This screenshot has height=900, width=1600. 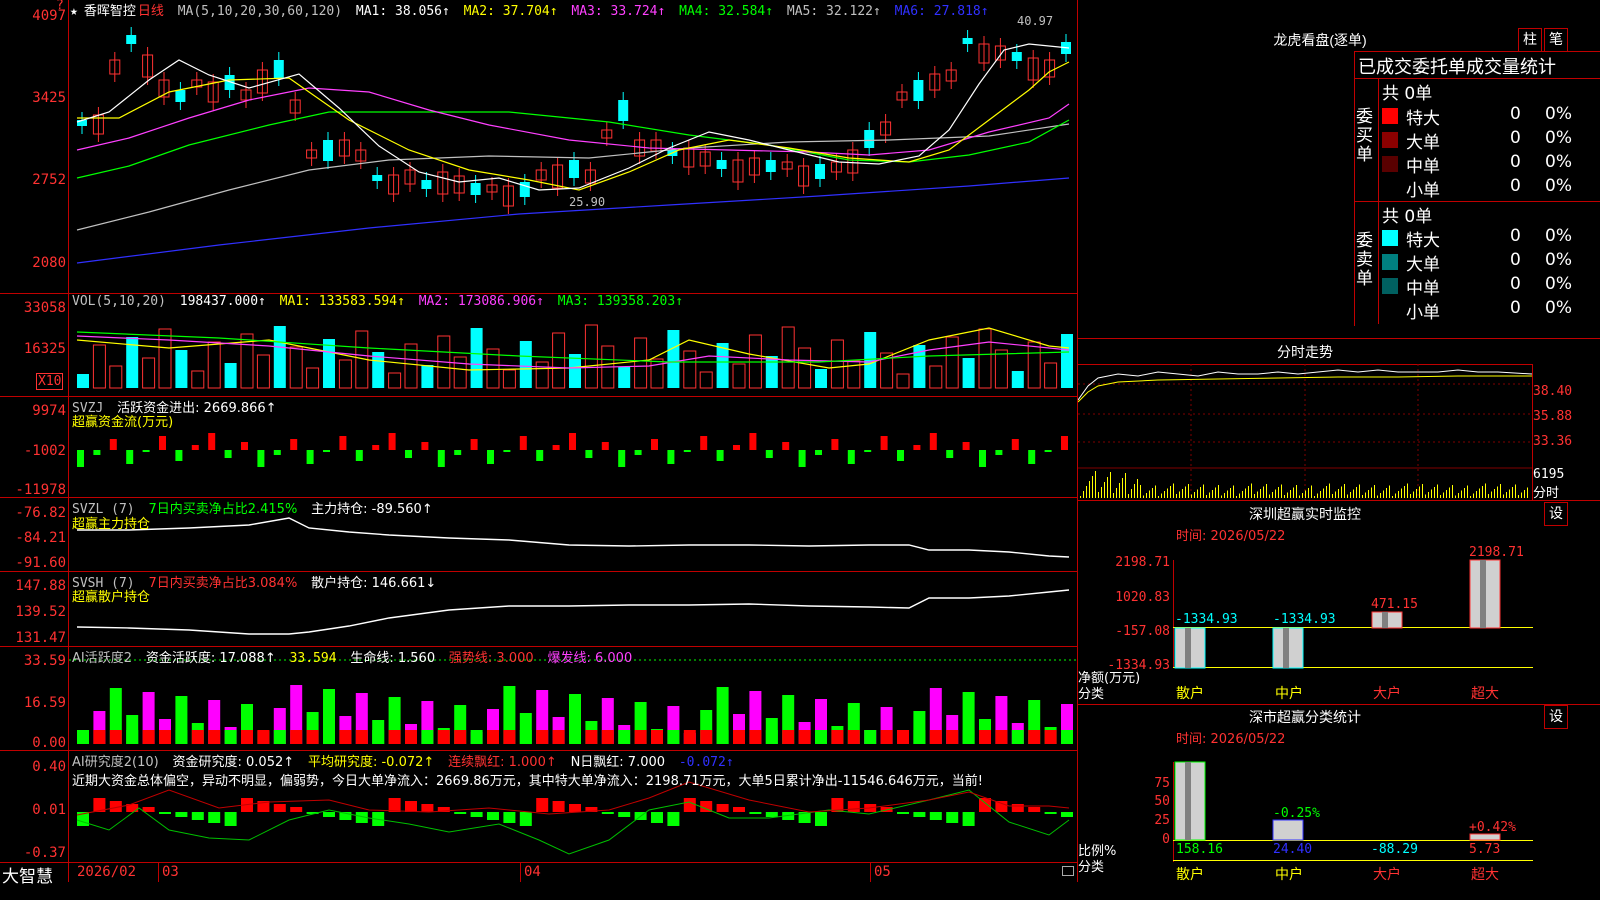 I want to click on cls-cat-label: 大户, so click(x=1387, y=875).